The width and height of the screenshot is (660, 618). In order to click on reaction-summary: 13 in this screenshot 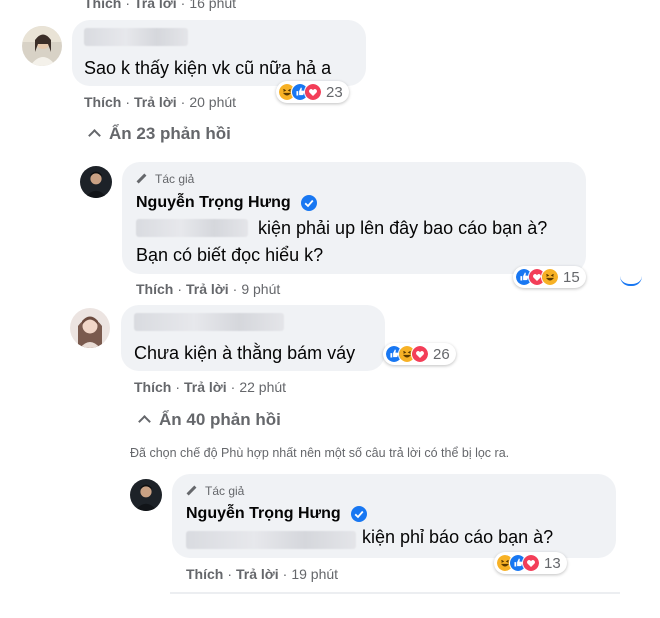, I will do `click(530, 563)`.